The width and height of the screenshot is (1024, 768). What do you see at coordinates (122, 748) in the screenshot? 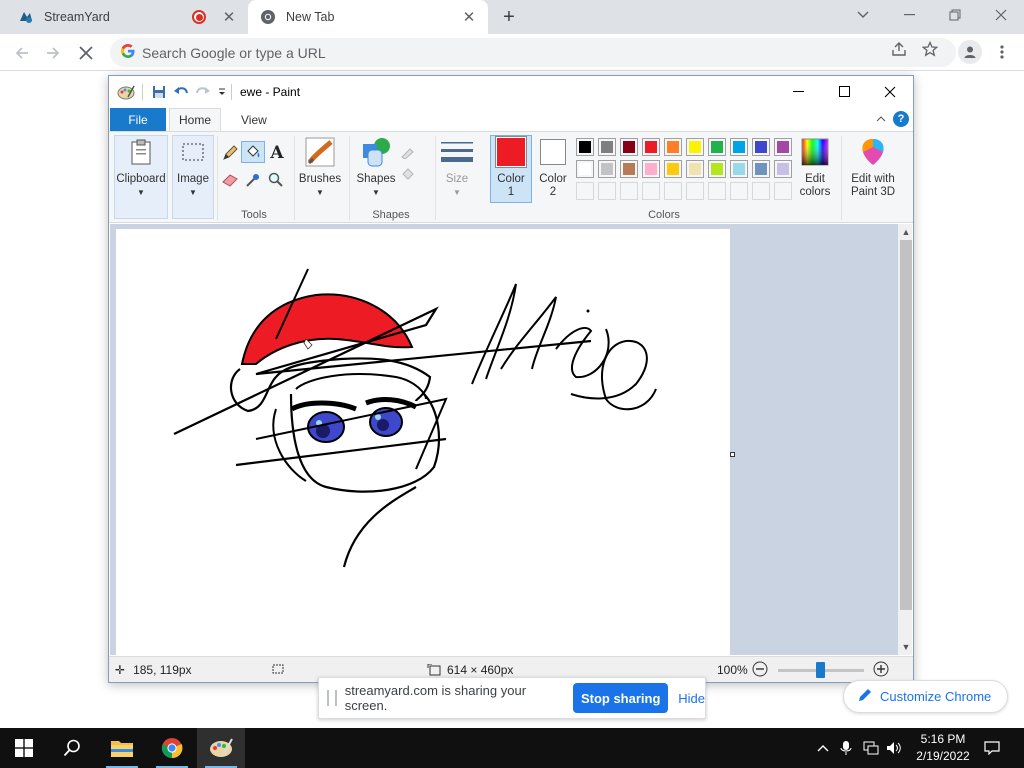
I see `file-explorer-button` at bounding box center [122, 748].